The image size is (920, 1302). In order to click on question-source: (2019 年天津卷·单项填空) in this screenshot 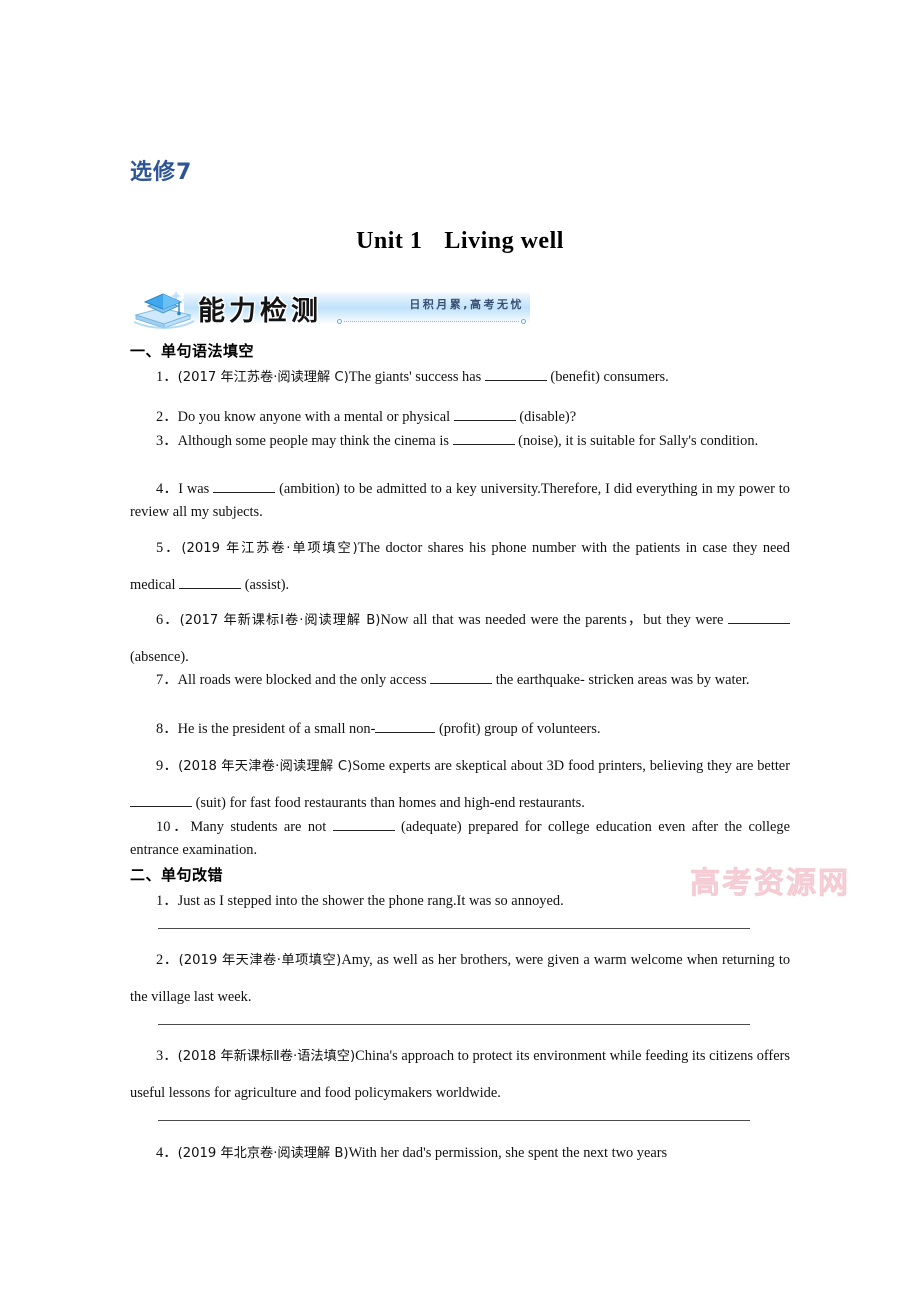, I will do `click(260, 960)`.